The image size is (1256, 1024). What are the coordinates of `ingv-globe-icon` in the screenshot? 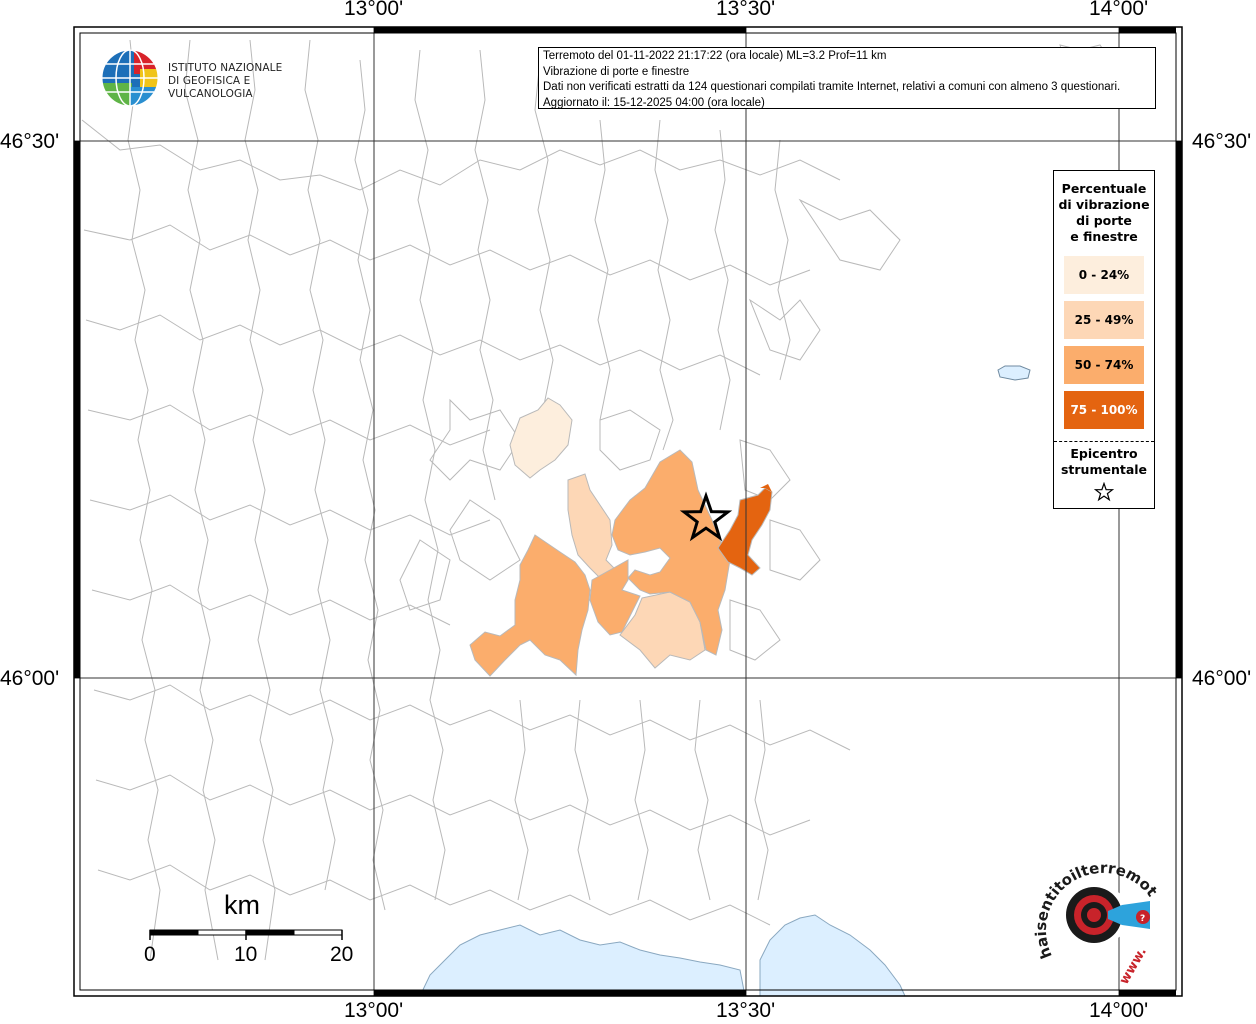 It's located at (130, 78).